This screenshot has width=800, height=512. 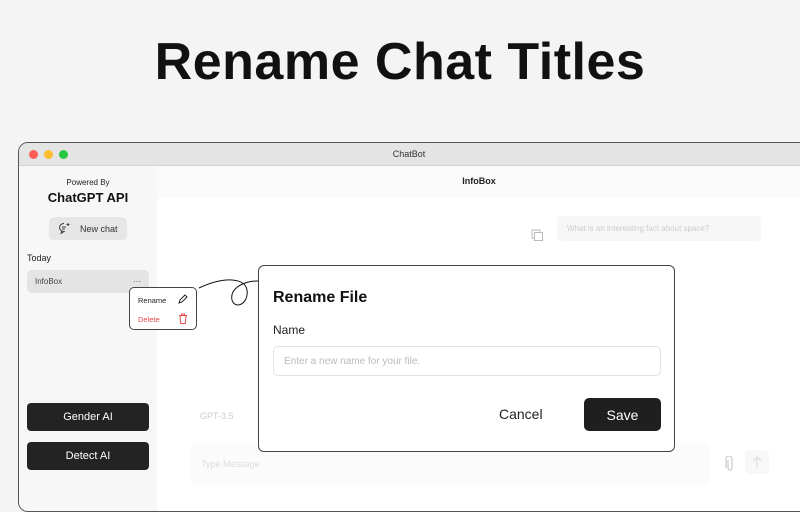 I want to click on user-message: What is an interesting fact about space?, so click(x=659, y=228).